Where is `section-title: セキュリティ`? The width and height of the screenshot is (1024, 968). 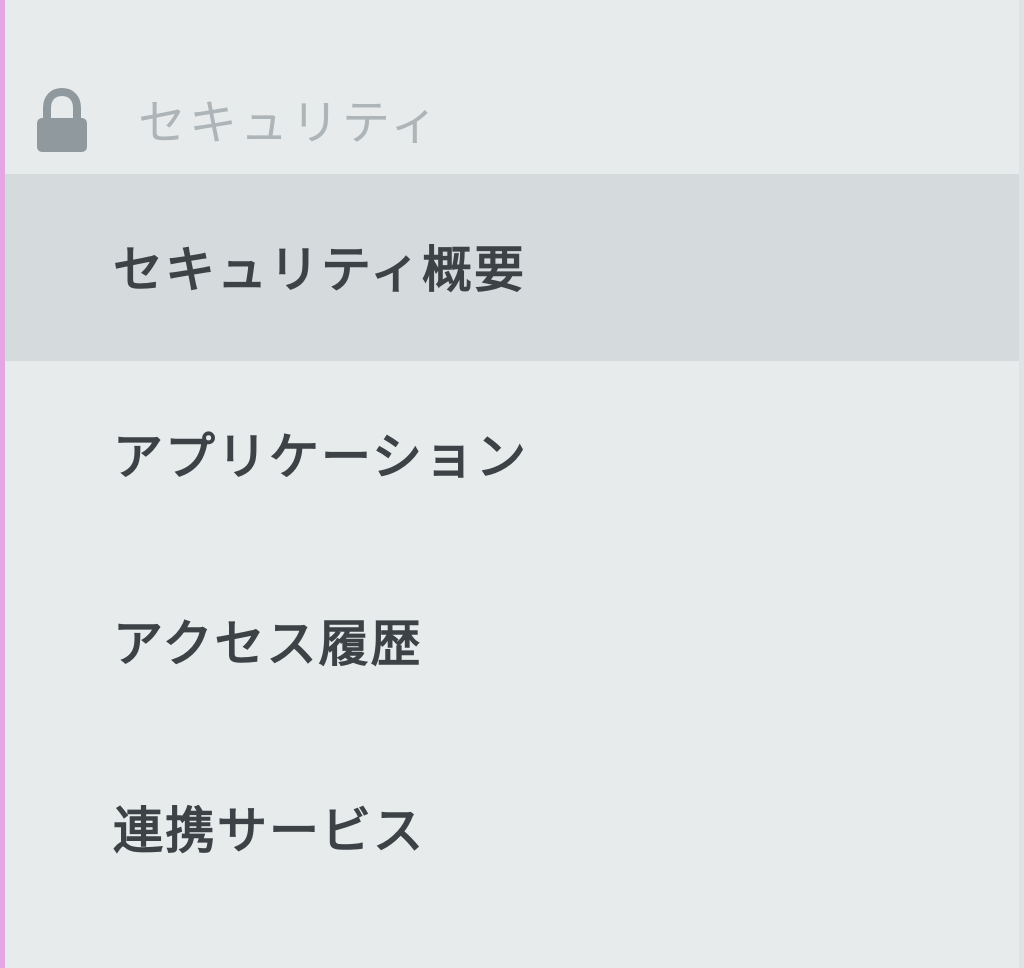
section-title: セキュリティ is located at coordinates (290, 123).